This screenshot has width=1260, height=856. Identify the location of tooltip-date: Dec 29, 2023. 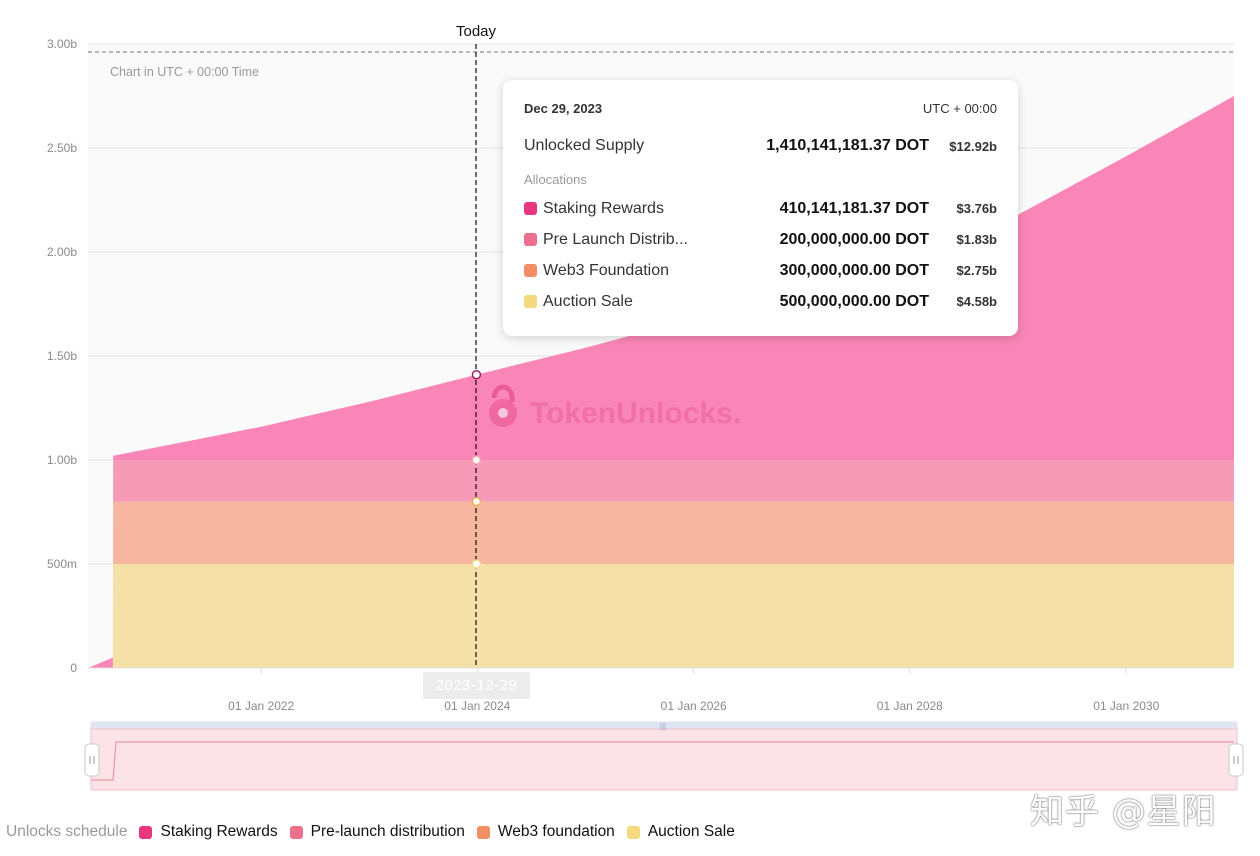
(563, 108).